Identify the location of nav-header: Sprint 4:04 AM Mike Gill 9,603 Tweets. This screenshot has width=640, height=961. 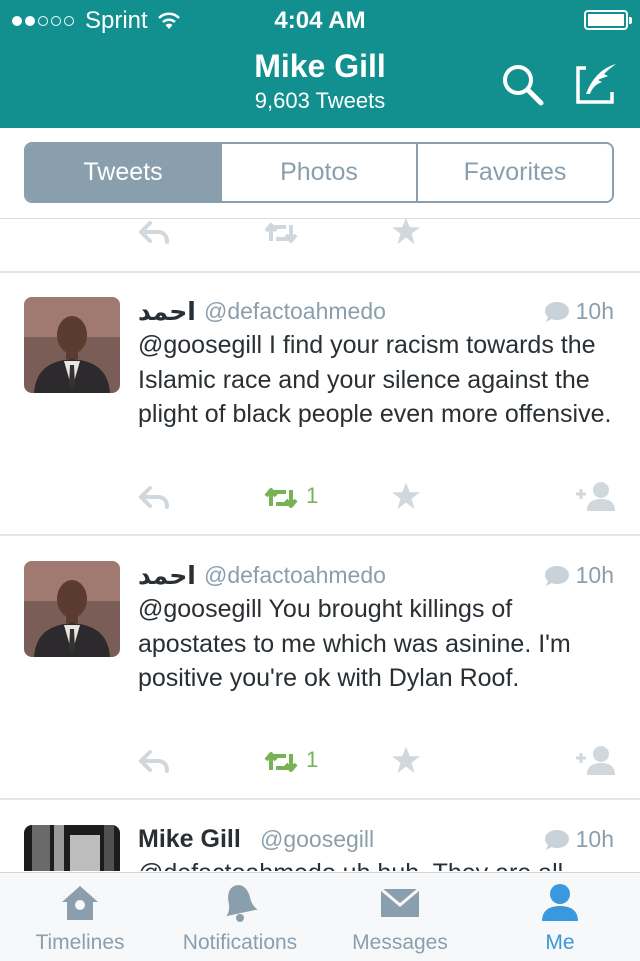
(320, 64).